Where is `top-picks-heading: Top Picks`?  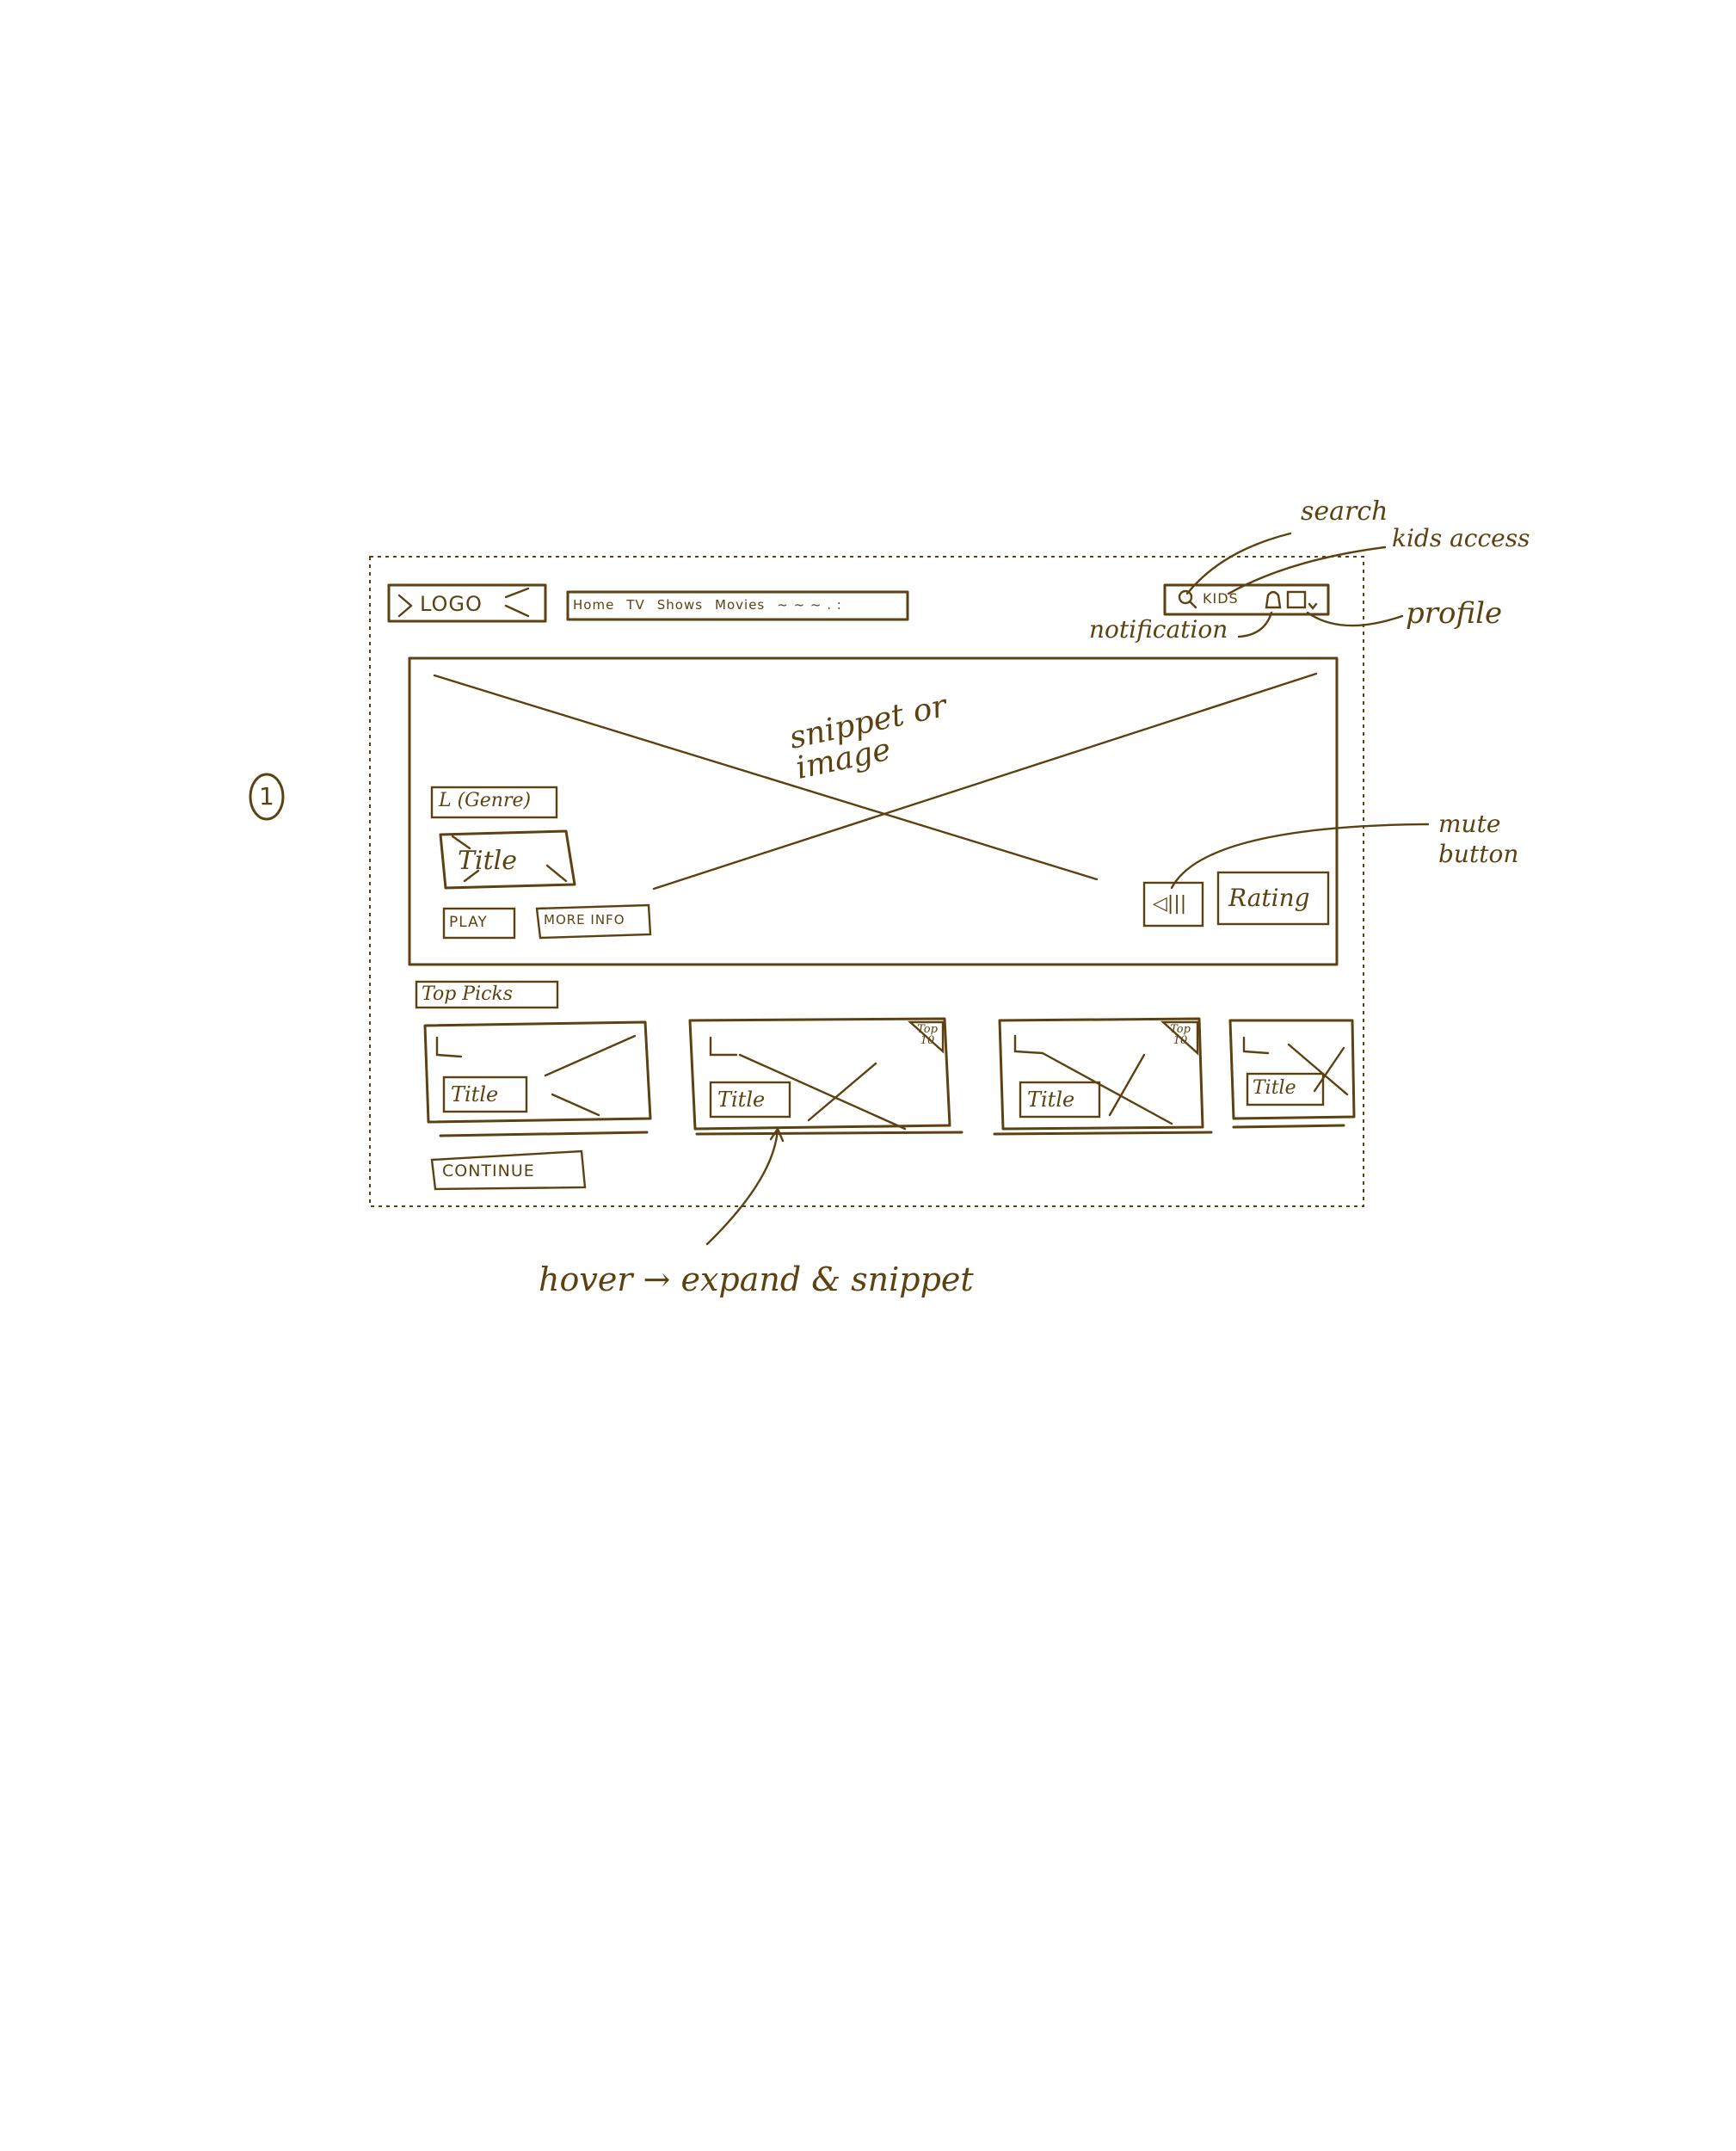
top-picks-heading: Top Picks is located at coordinates (468, 994).